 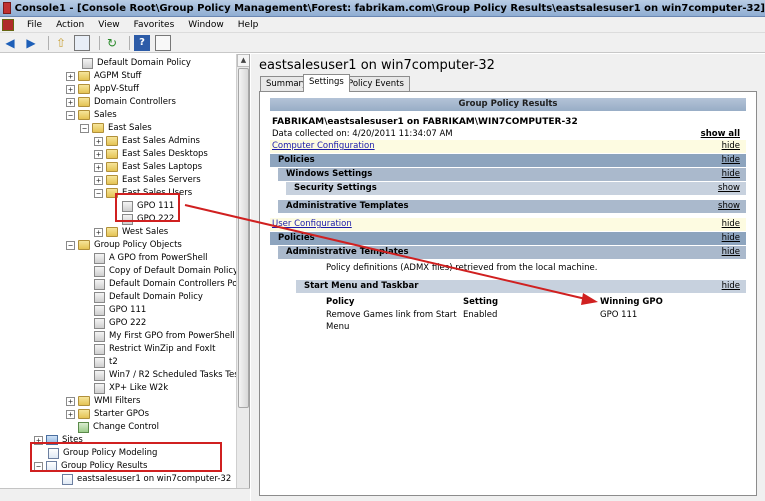 I want to click on tree-item-sales: − Sales, so click(x=91, y=115).